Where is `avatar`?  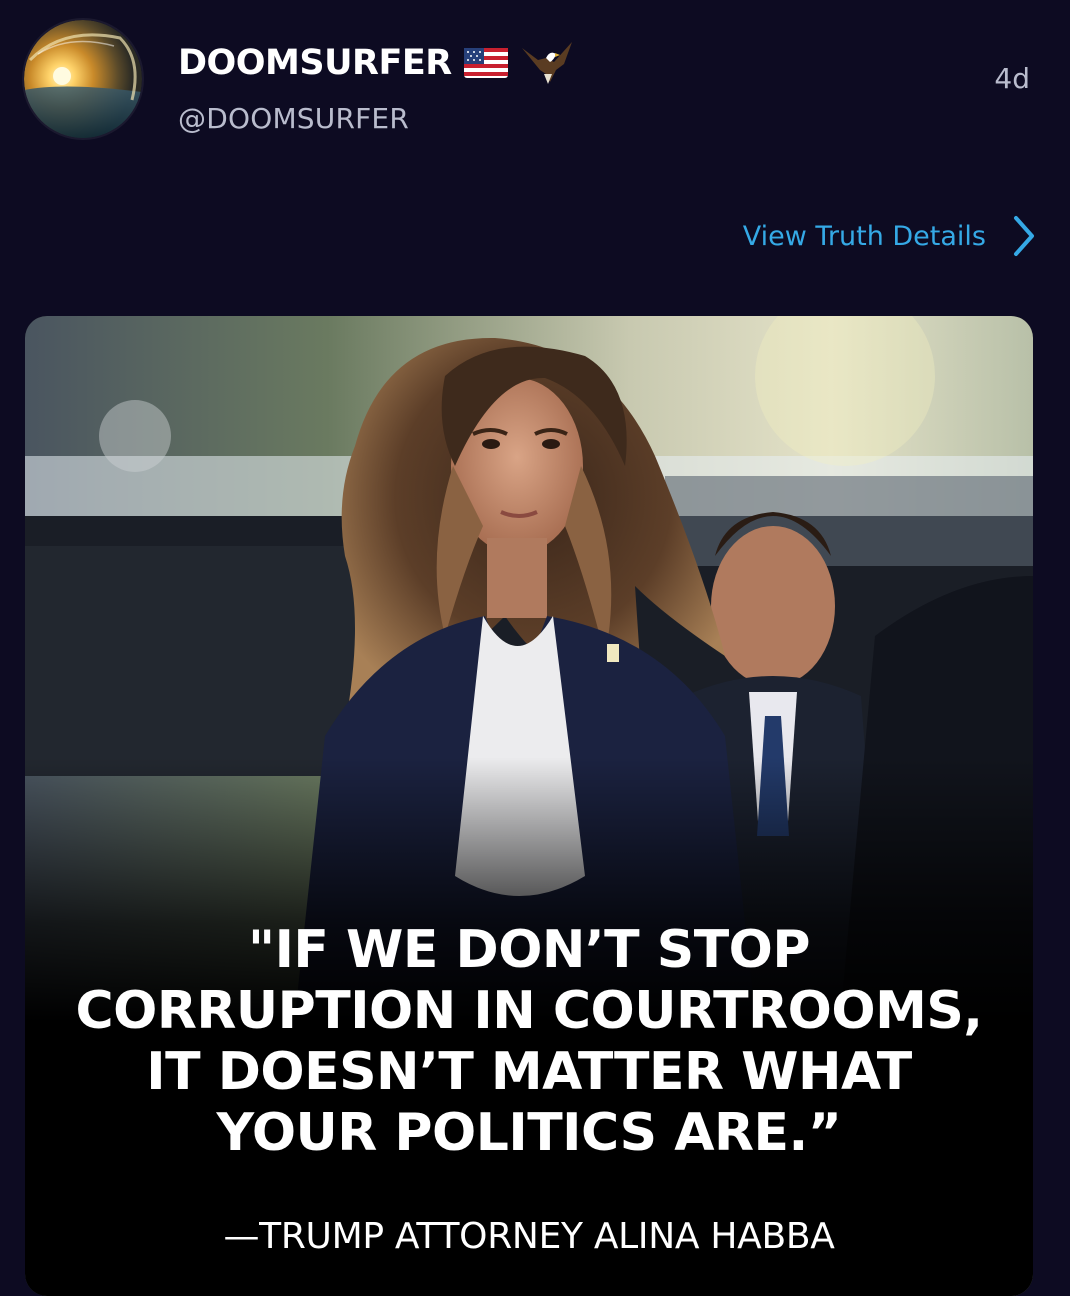
avatar is located at coordinates (83, 79).